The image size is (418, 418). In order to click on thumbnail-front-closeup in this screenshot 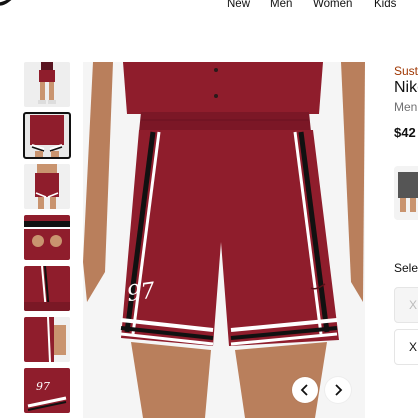, I will do `click(47, 135)`.